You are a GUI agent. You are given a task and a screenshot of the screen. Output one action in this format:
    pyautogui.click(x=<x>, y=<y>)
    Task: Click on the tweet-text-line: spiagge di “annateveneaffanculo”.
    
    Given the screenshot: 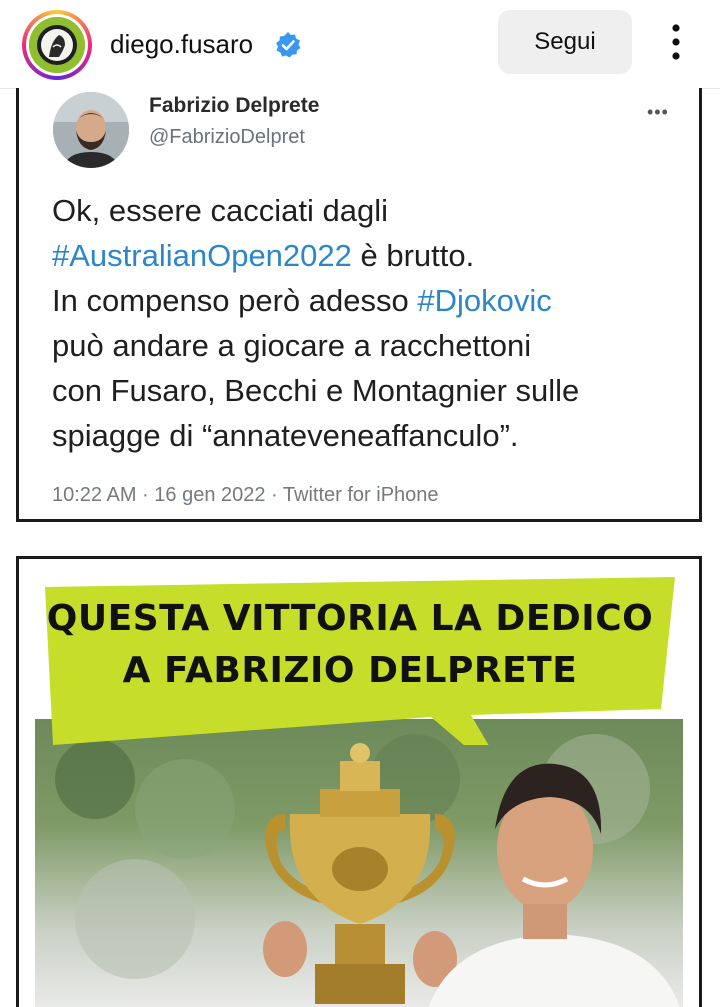 What is the action you would take?
    pyautogui.click(x=285, y=435)
    